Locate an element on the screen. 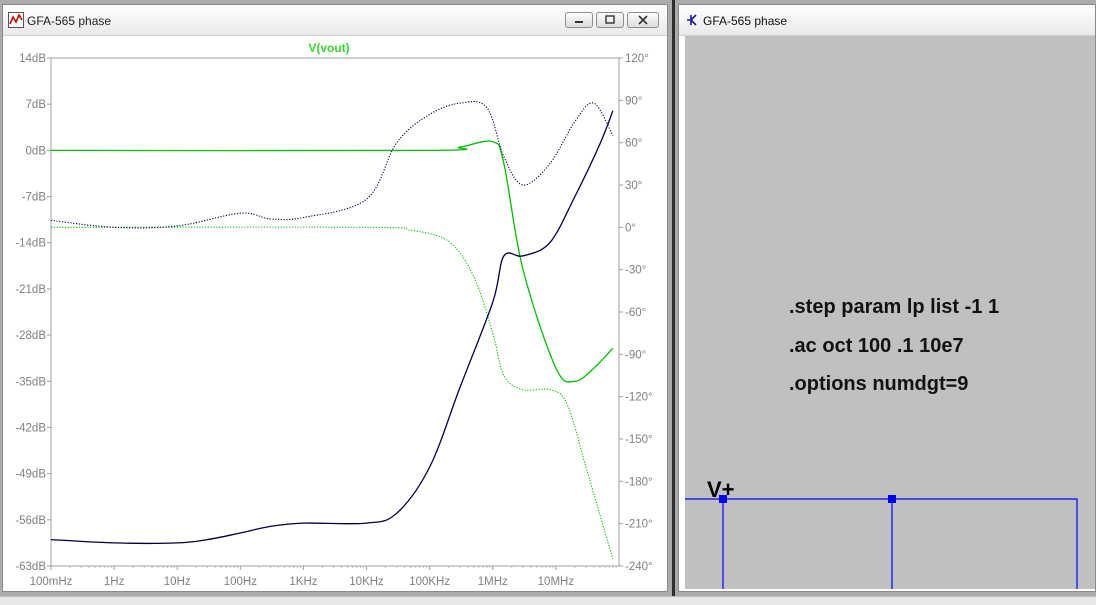 This screenshot has height=605, width=1096. y-left-tick-label: -14dB is located at coordinates (30, 244).